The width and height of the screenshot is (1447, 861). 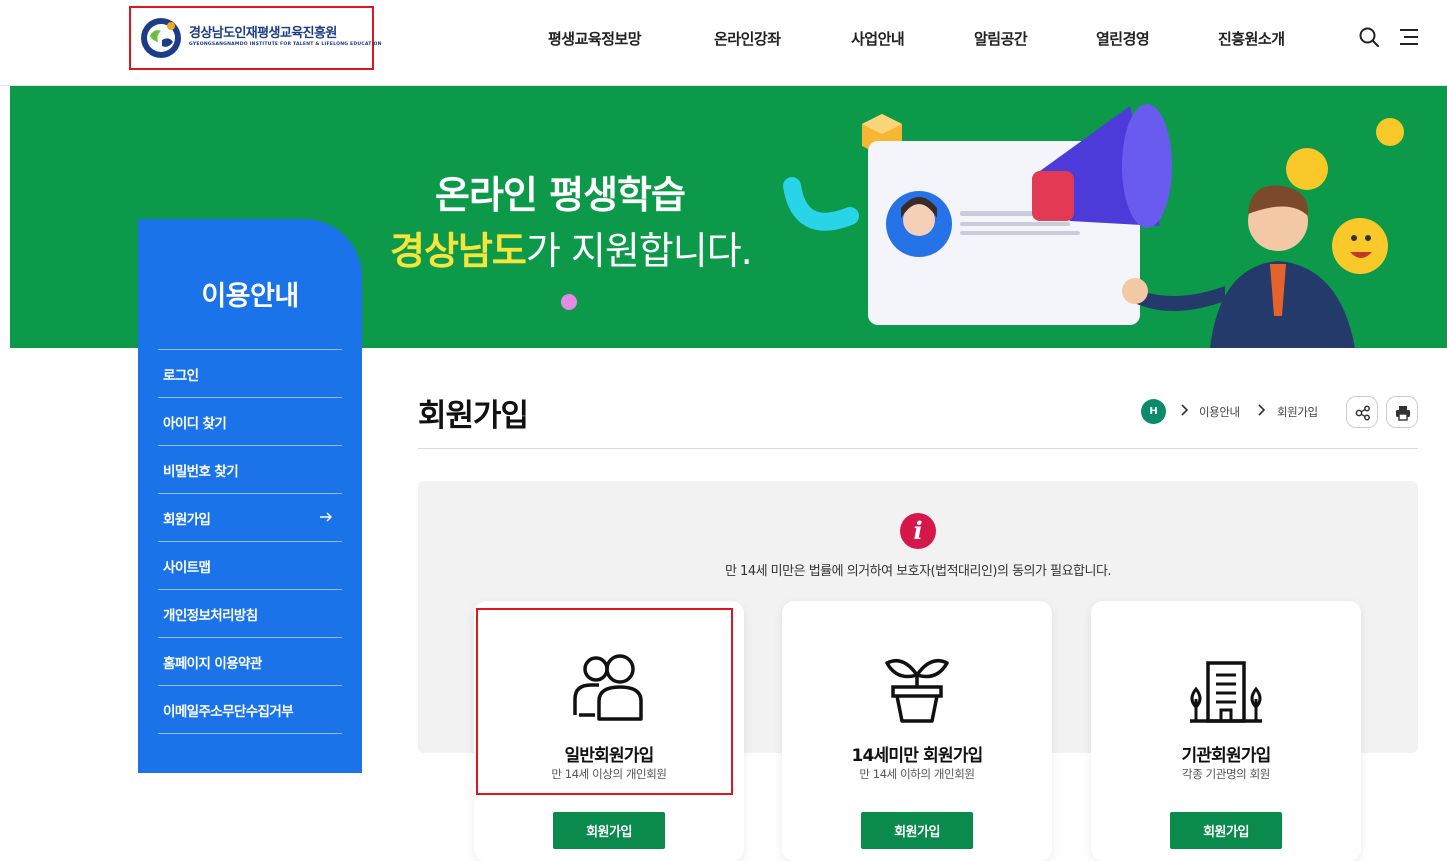 I want to click on card-subtitle: 각종 기관명의 회원, so click(x=1226, y=774).